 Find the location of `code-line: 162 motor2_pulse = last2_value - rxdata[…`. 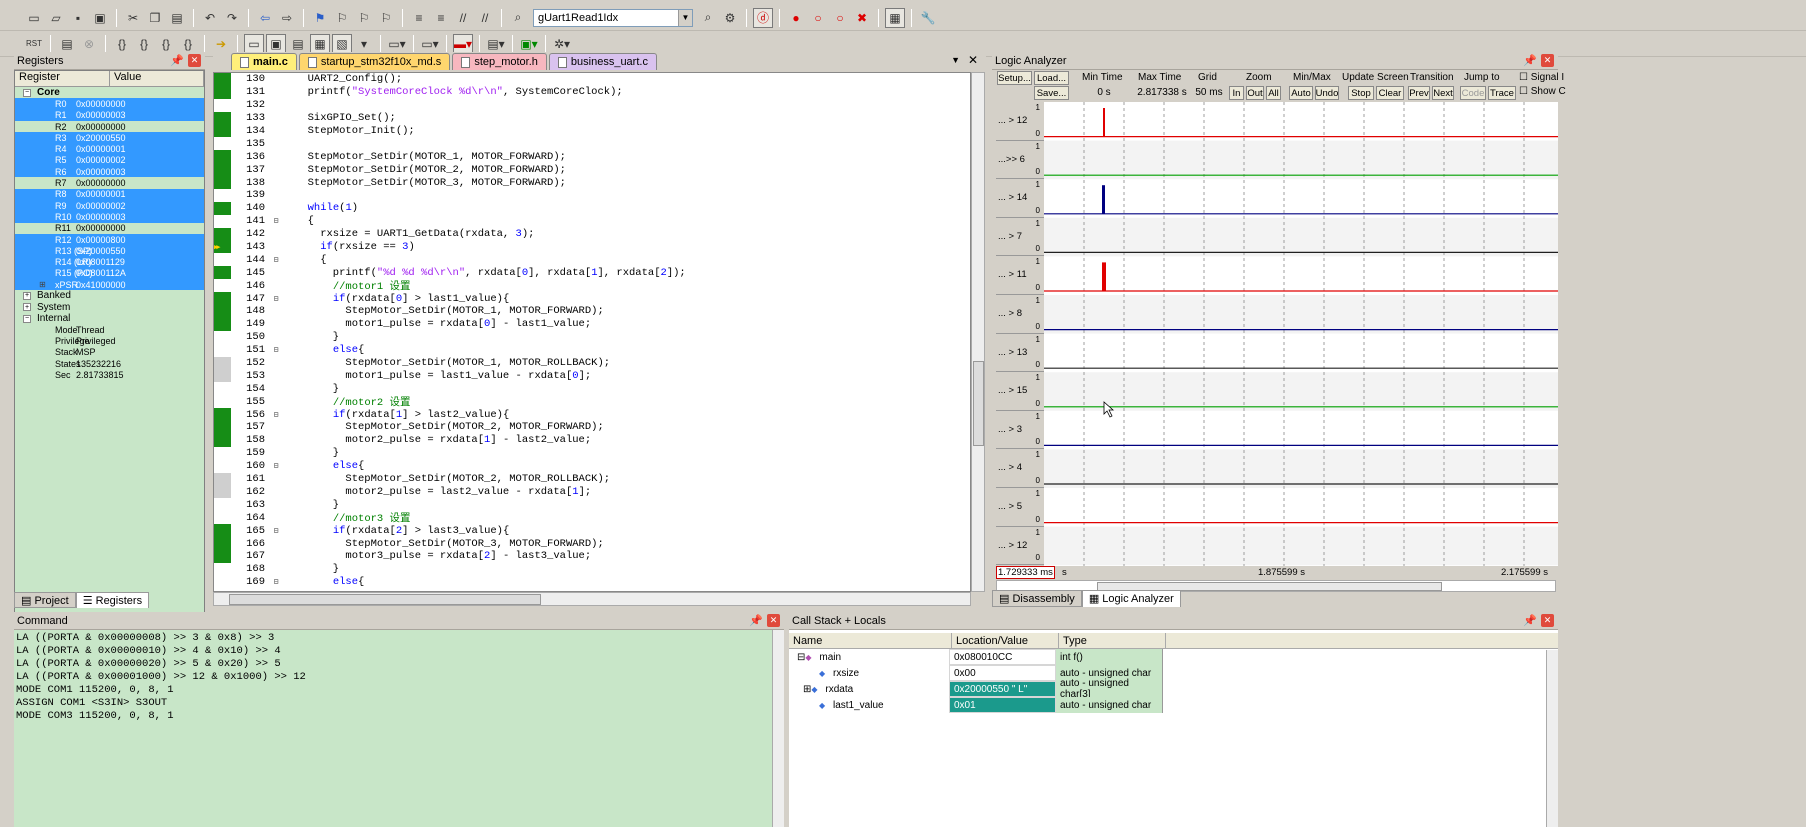

code-line: 162 motor2_pulse = last2_value - rxdata[… is located at coordinates (592, 492).